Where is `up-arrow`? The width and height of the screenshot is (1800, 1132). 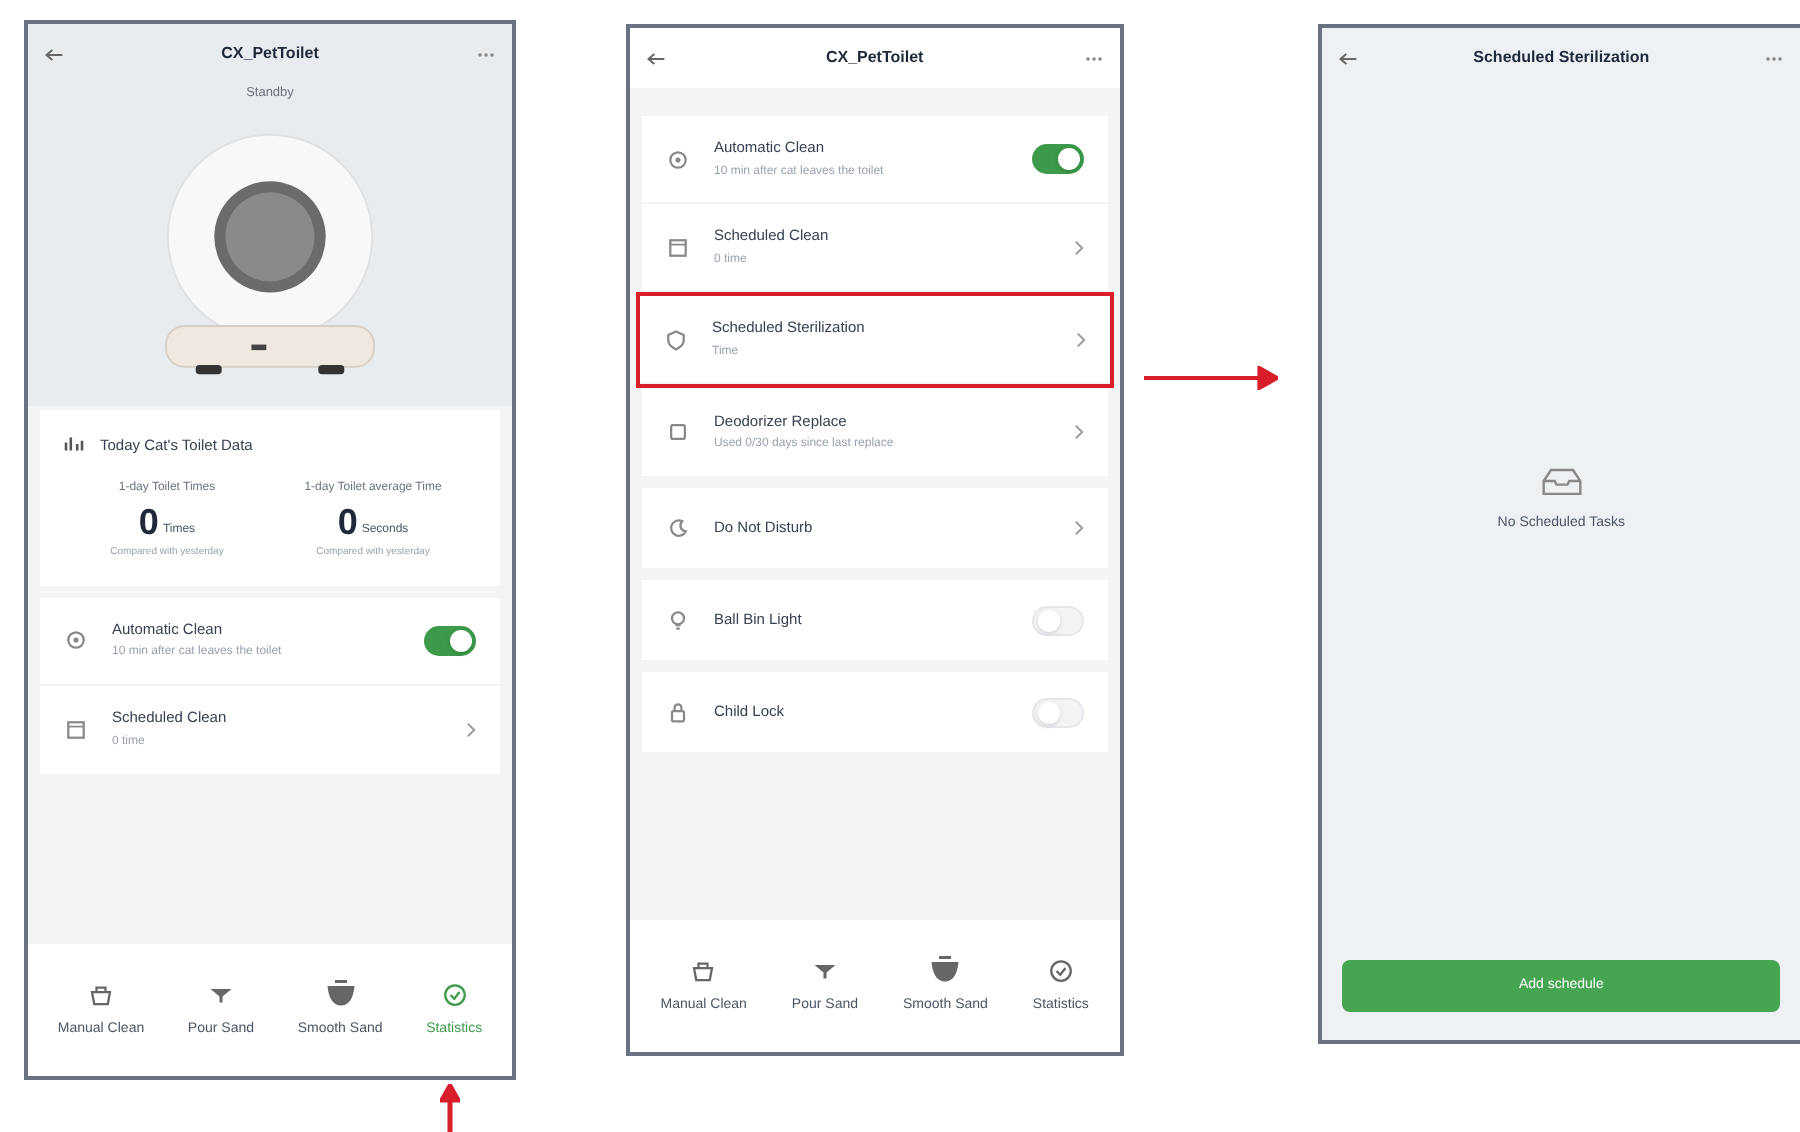
up-arrow is located at coordinates (450, 1108).